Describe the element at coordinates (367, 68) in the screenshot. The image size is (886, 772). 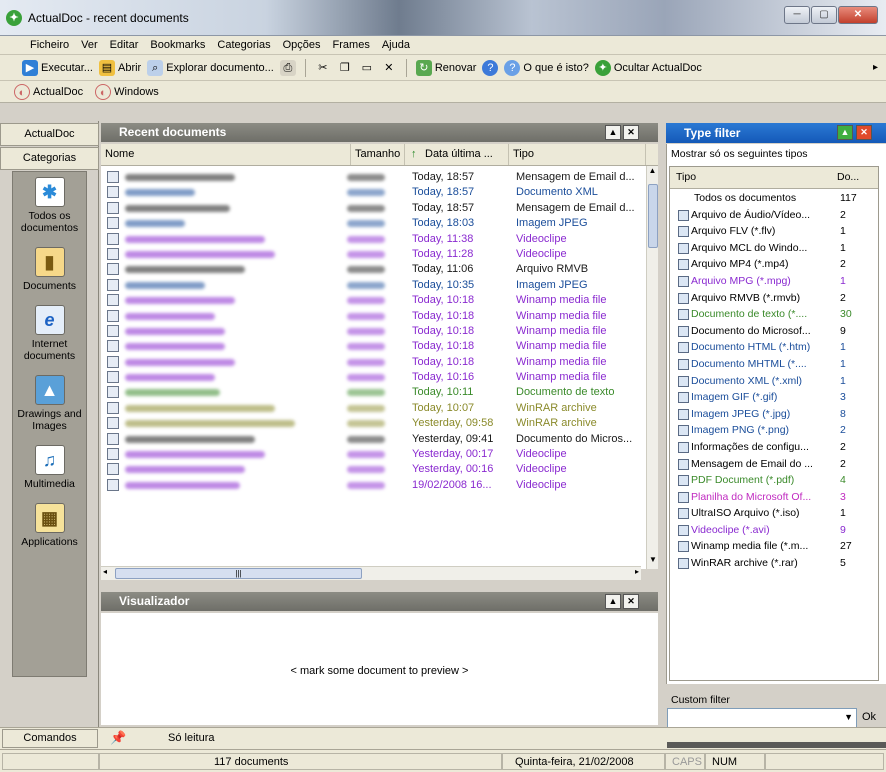
I see `paste-icon: ▭` at that location.